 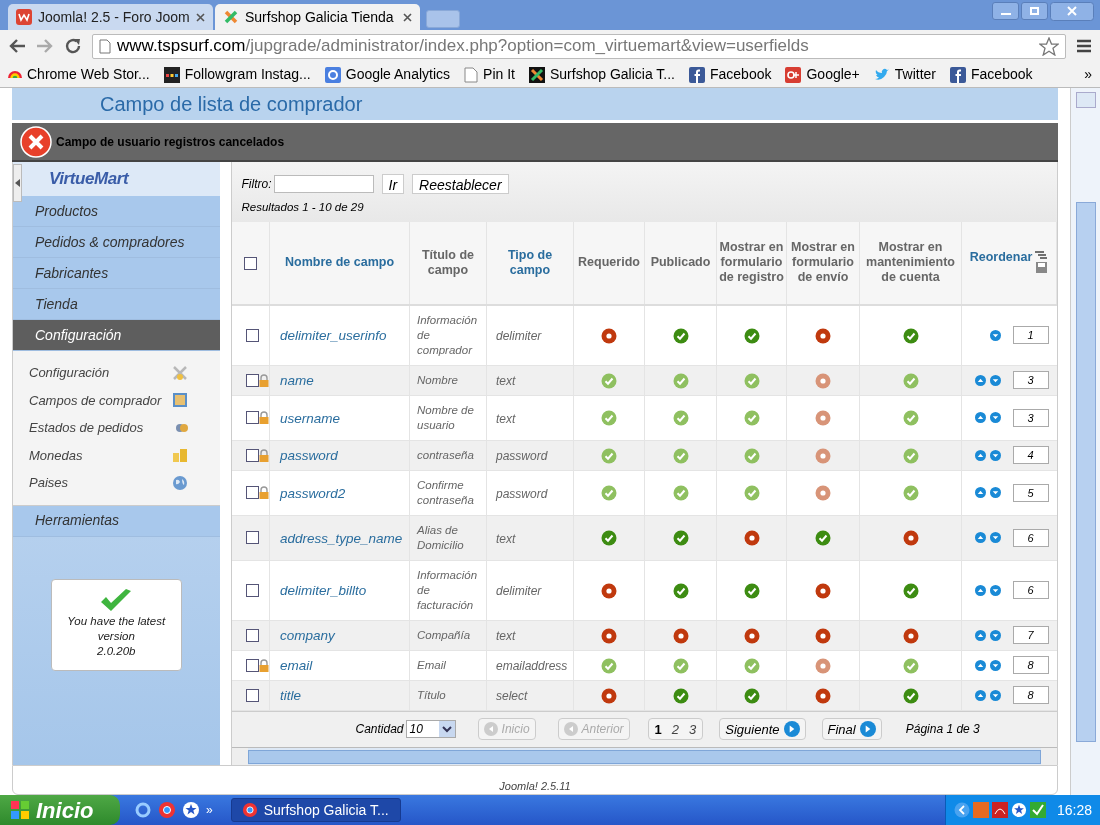 I want to click on collapse-tab, so click(x=17, y=183).